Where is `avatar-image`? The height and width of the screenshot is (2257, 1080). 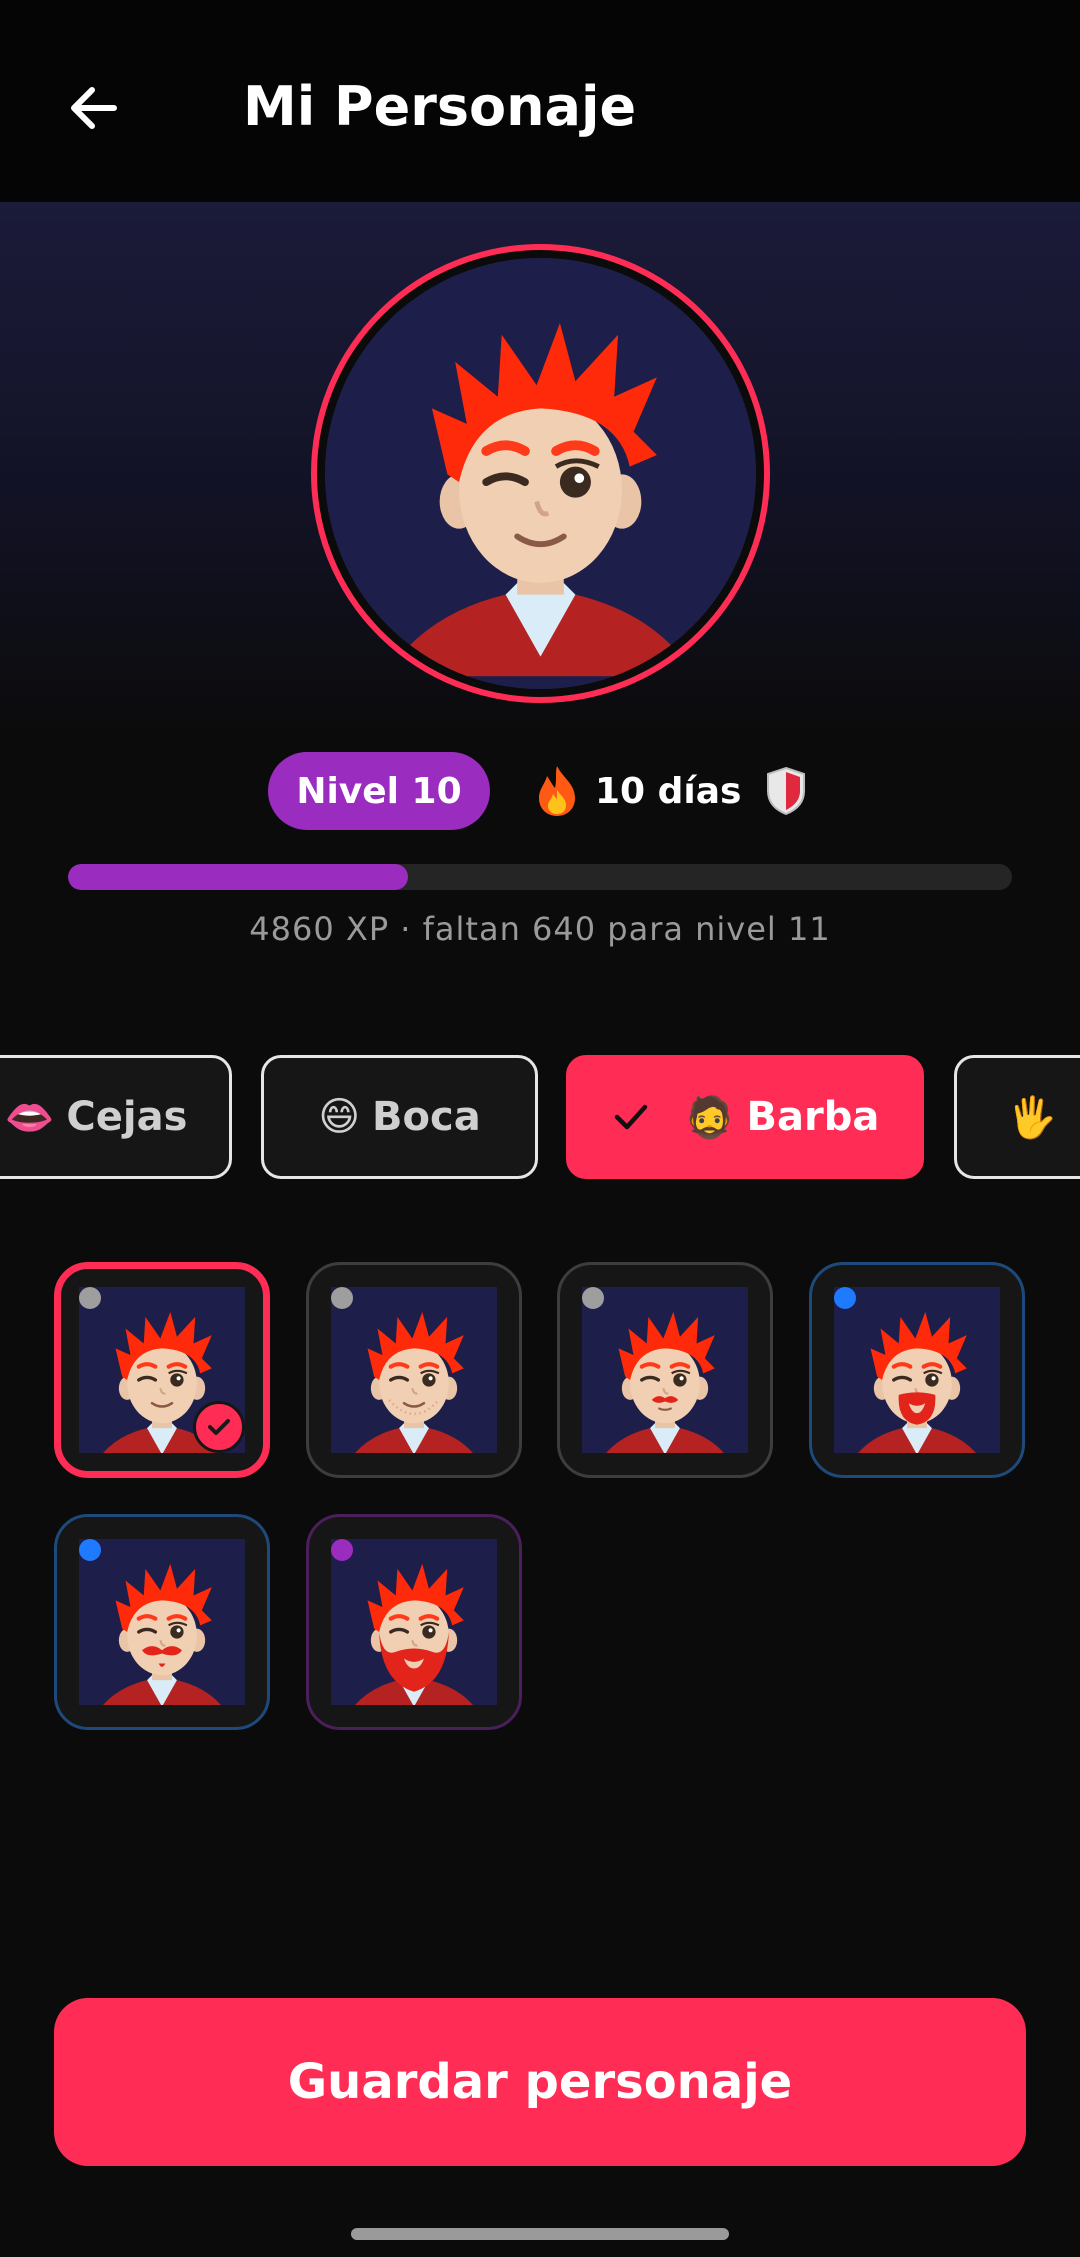 avatar-image is located at coordinates (540, 473).